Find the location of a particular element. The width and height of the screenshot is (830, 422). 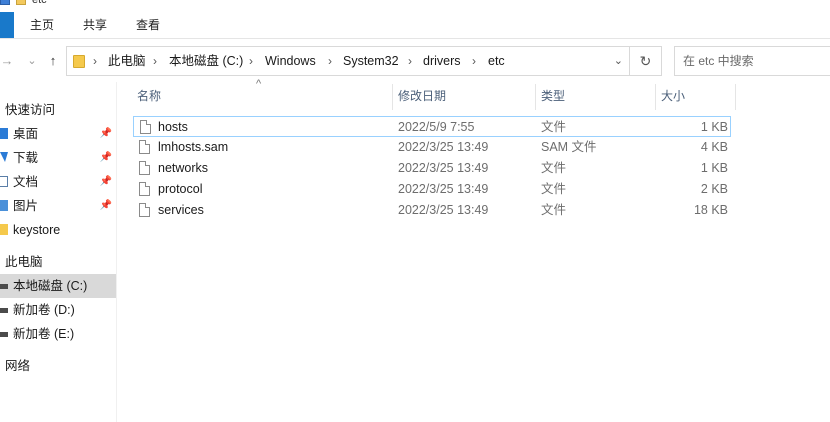

file-size: 18 KB is located at coordinates (710, 210).